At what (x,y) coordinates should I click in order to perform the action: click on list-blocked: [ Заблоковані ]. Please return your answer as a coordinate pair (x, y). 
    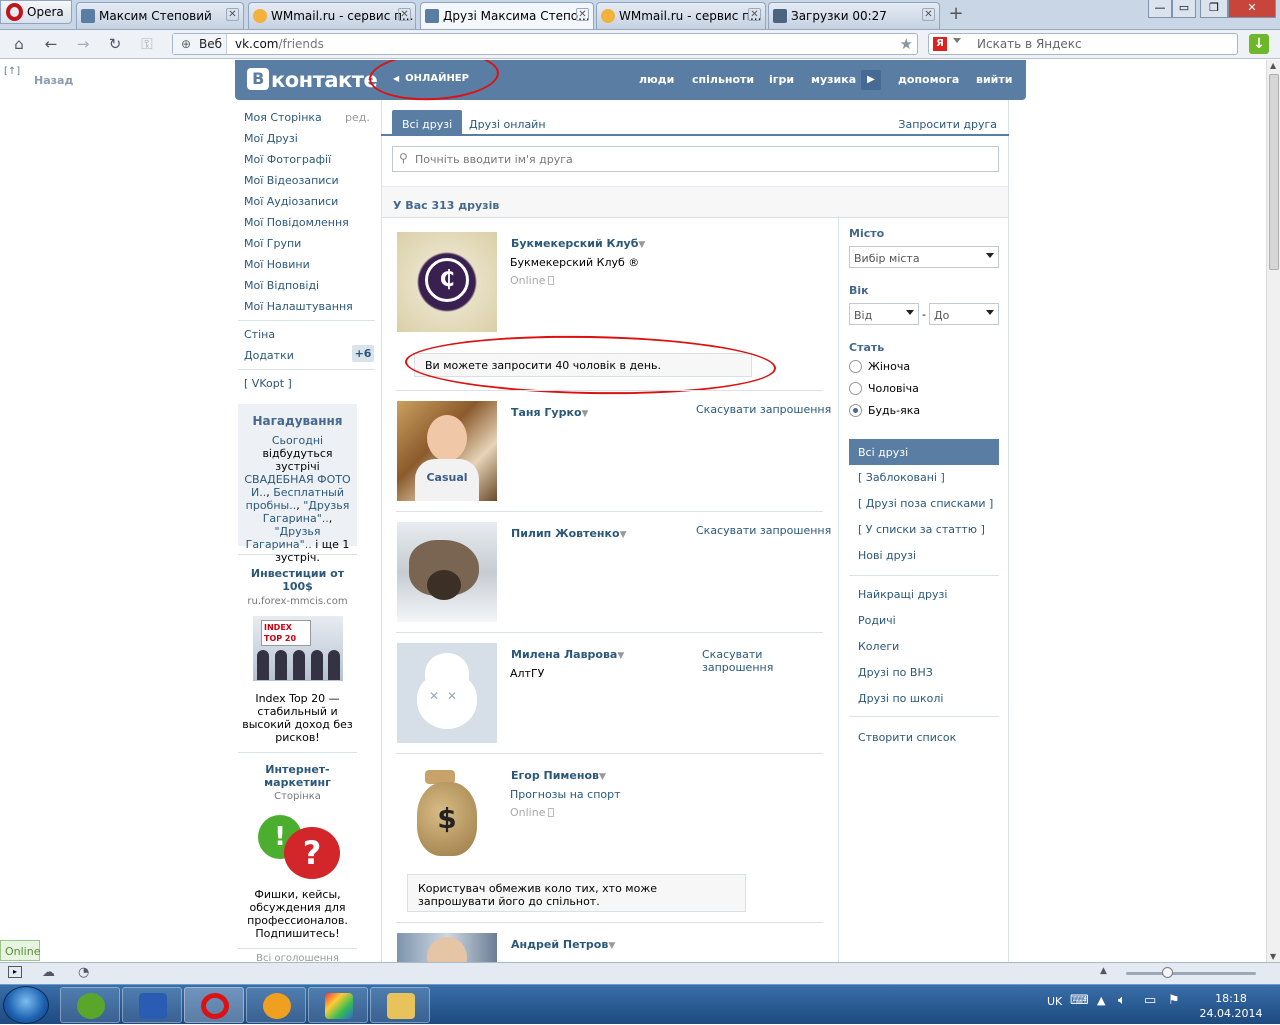
    Looking at the image, I should click on (901, 477).